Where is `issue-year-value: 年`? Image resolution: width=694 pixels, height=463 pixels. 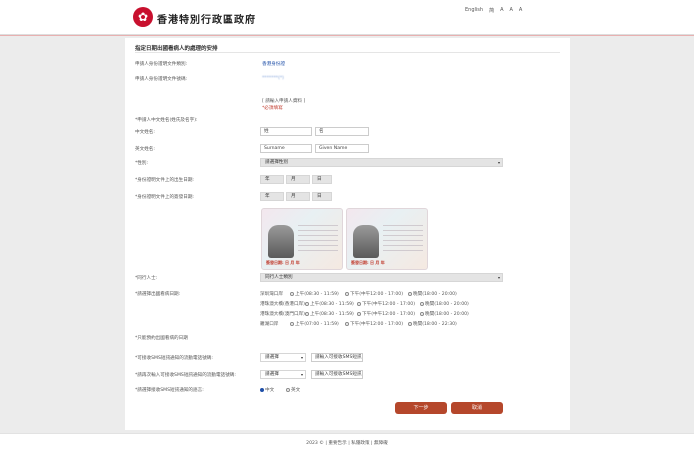
issue-year-value: 年 is located at coordinates (267, 196).